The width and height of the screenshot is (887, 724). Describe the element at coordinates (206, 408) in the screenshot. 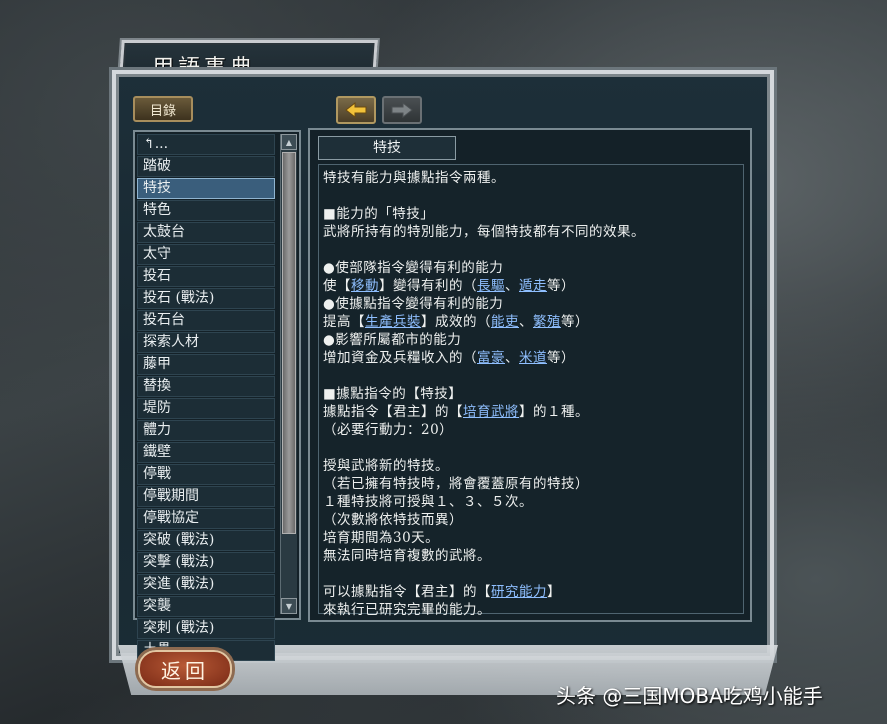

I see `list-item: 堤防` at that location.